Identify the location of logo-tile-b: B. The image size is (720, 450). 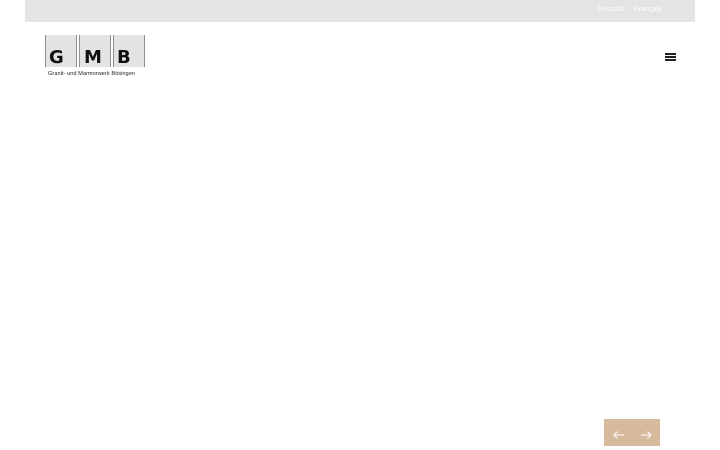
(129, 51).